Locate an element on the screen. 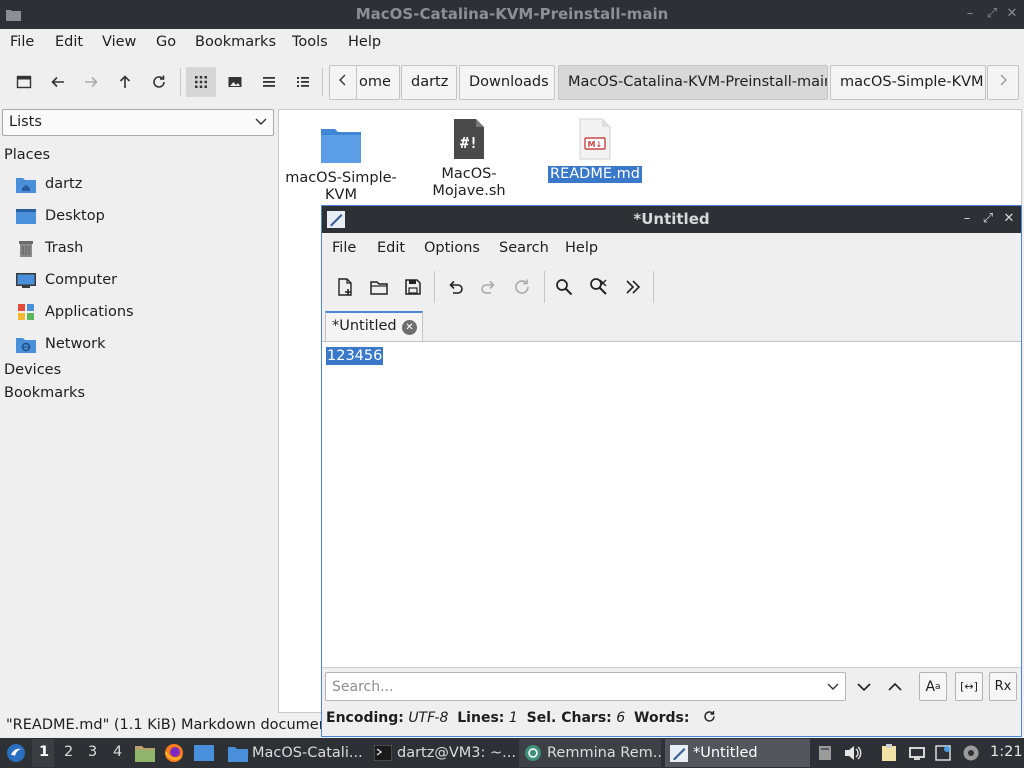 This screenshot has width=1024, height=768. place-trash: Trash is located at coordinates (49, 248).